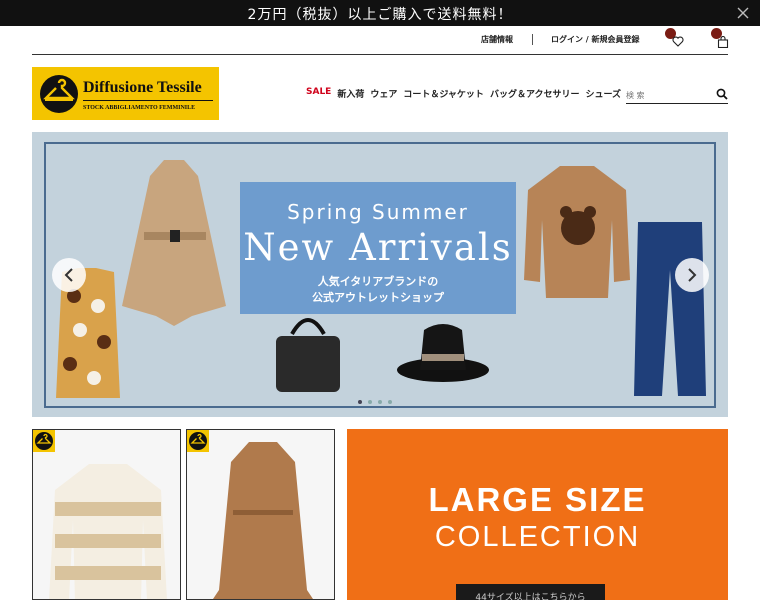 This screenshot has width=760, height=600. I want to click on search-icon, so click(722, 94).